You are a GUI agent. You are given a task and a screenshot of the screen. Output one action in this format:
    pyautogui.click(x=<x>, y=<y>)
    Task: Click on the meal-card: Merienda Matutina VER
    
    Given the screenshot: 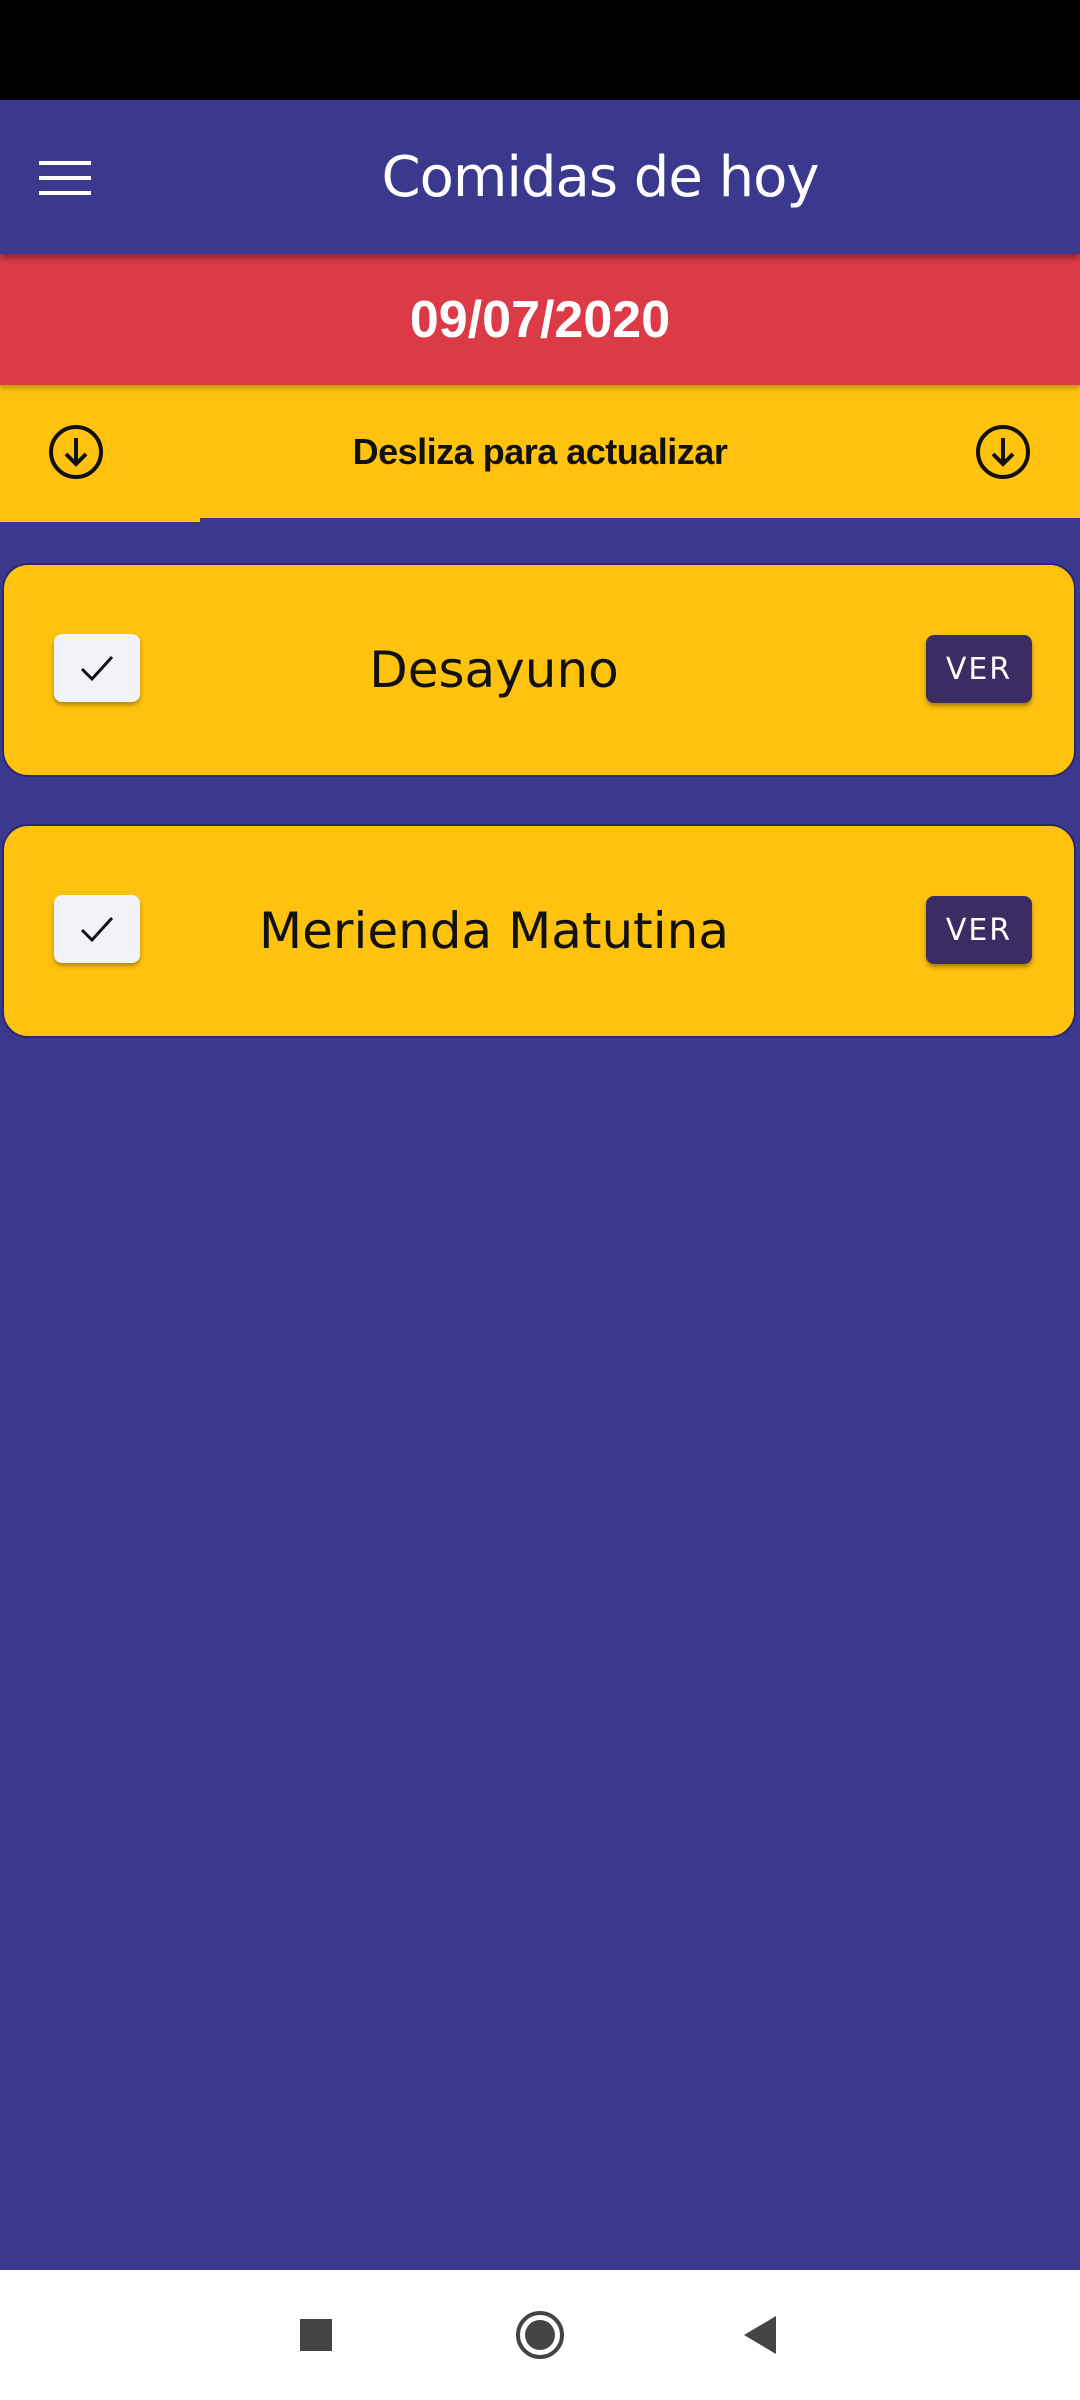 What is the action you would take?
    pyautogui.click(x=539, y=931)
    